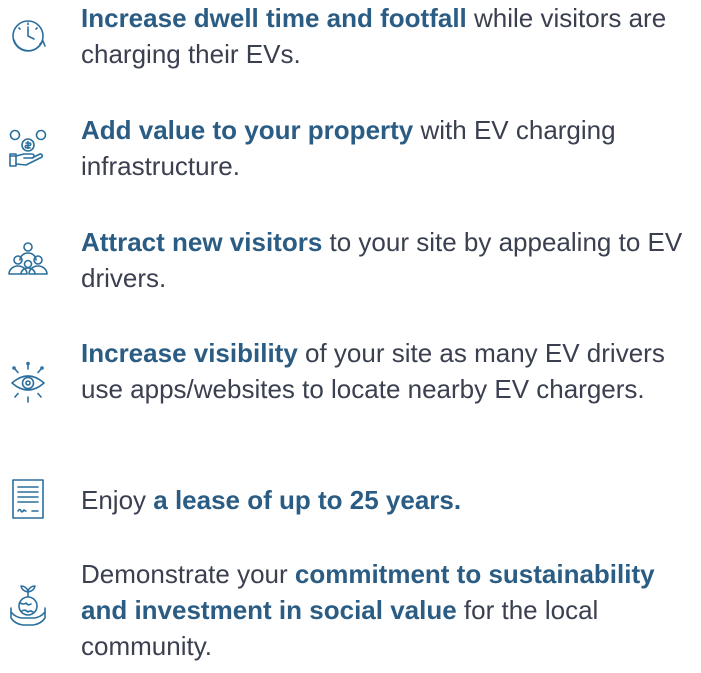  I want to click on hand-coins-icon, so click(28, 148).